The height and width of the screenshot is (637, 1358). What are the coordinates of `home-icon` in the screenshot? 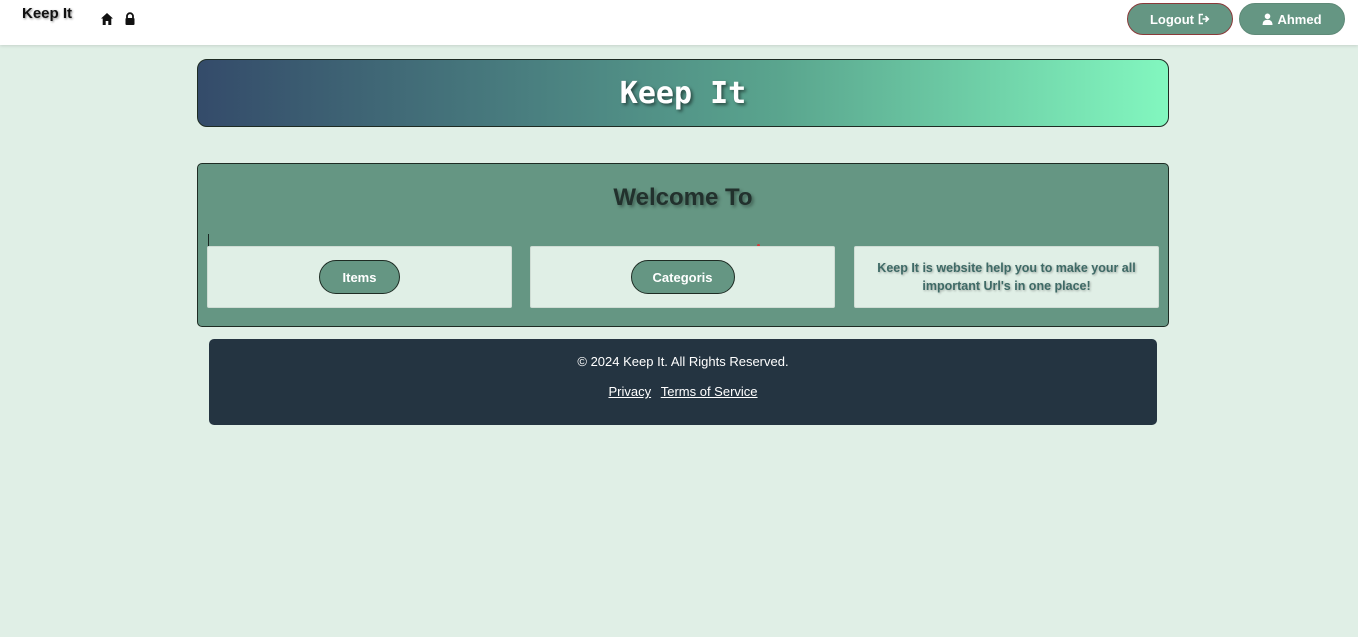 It's located at (107, 19).